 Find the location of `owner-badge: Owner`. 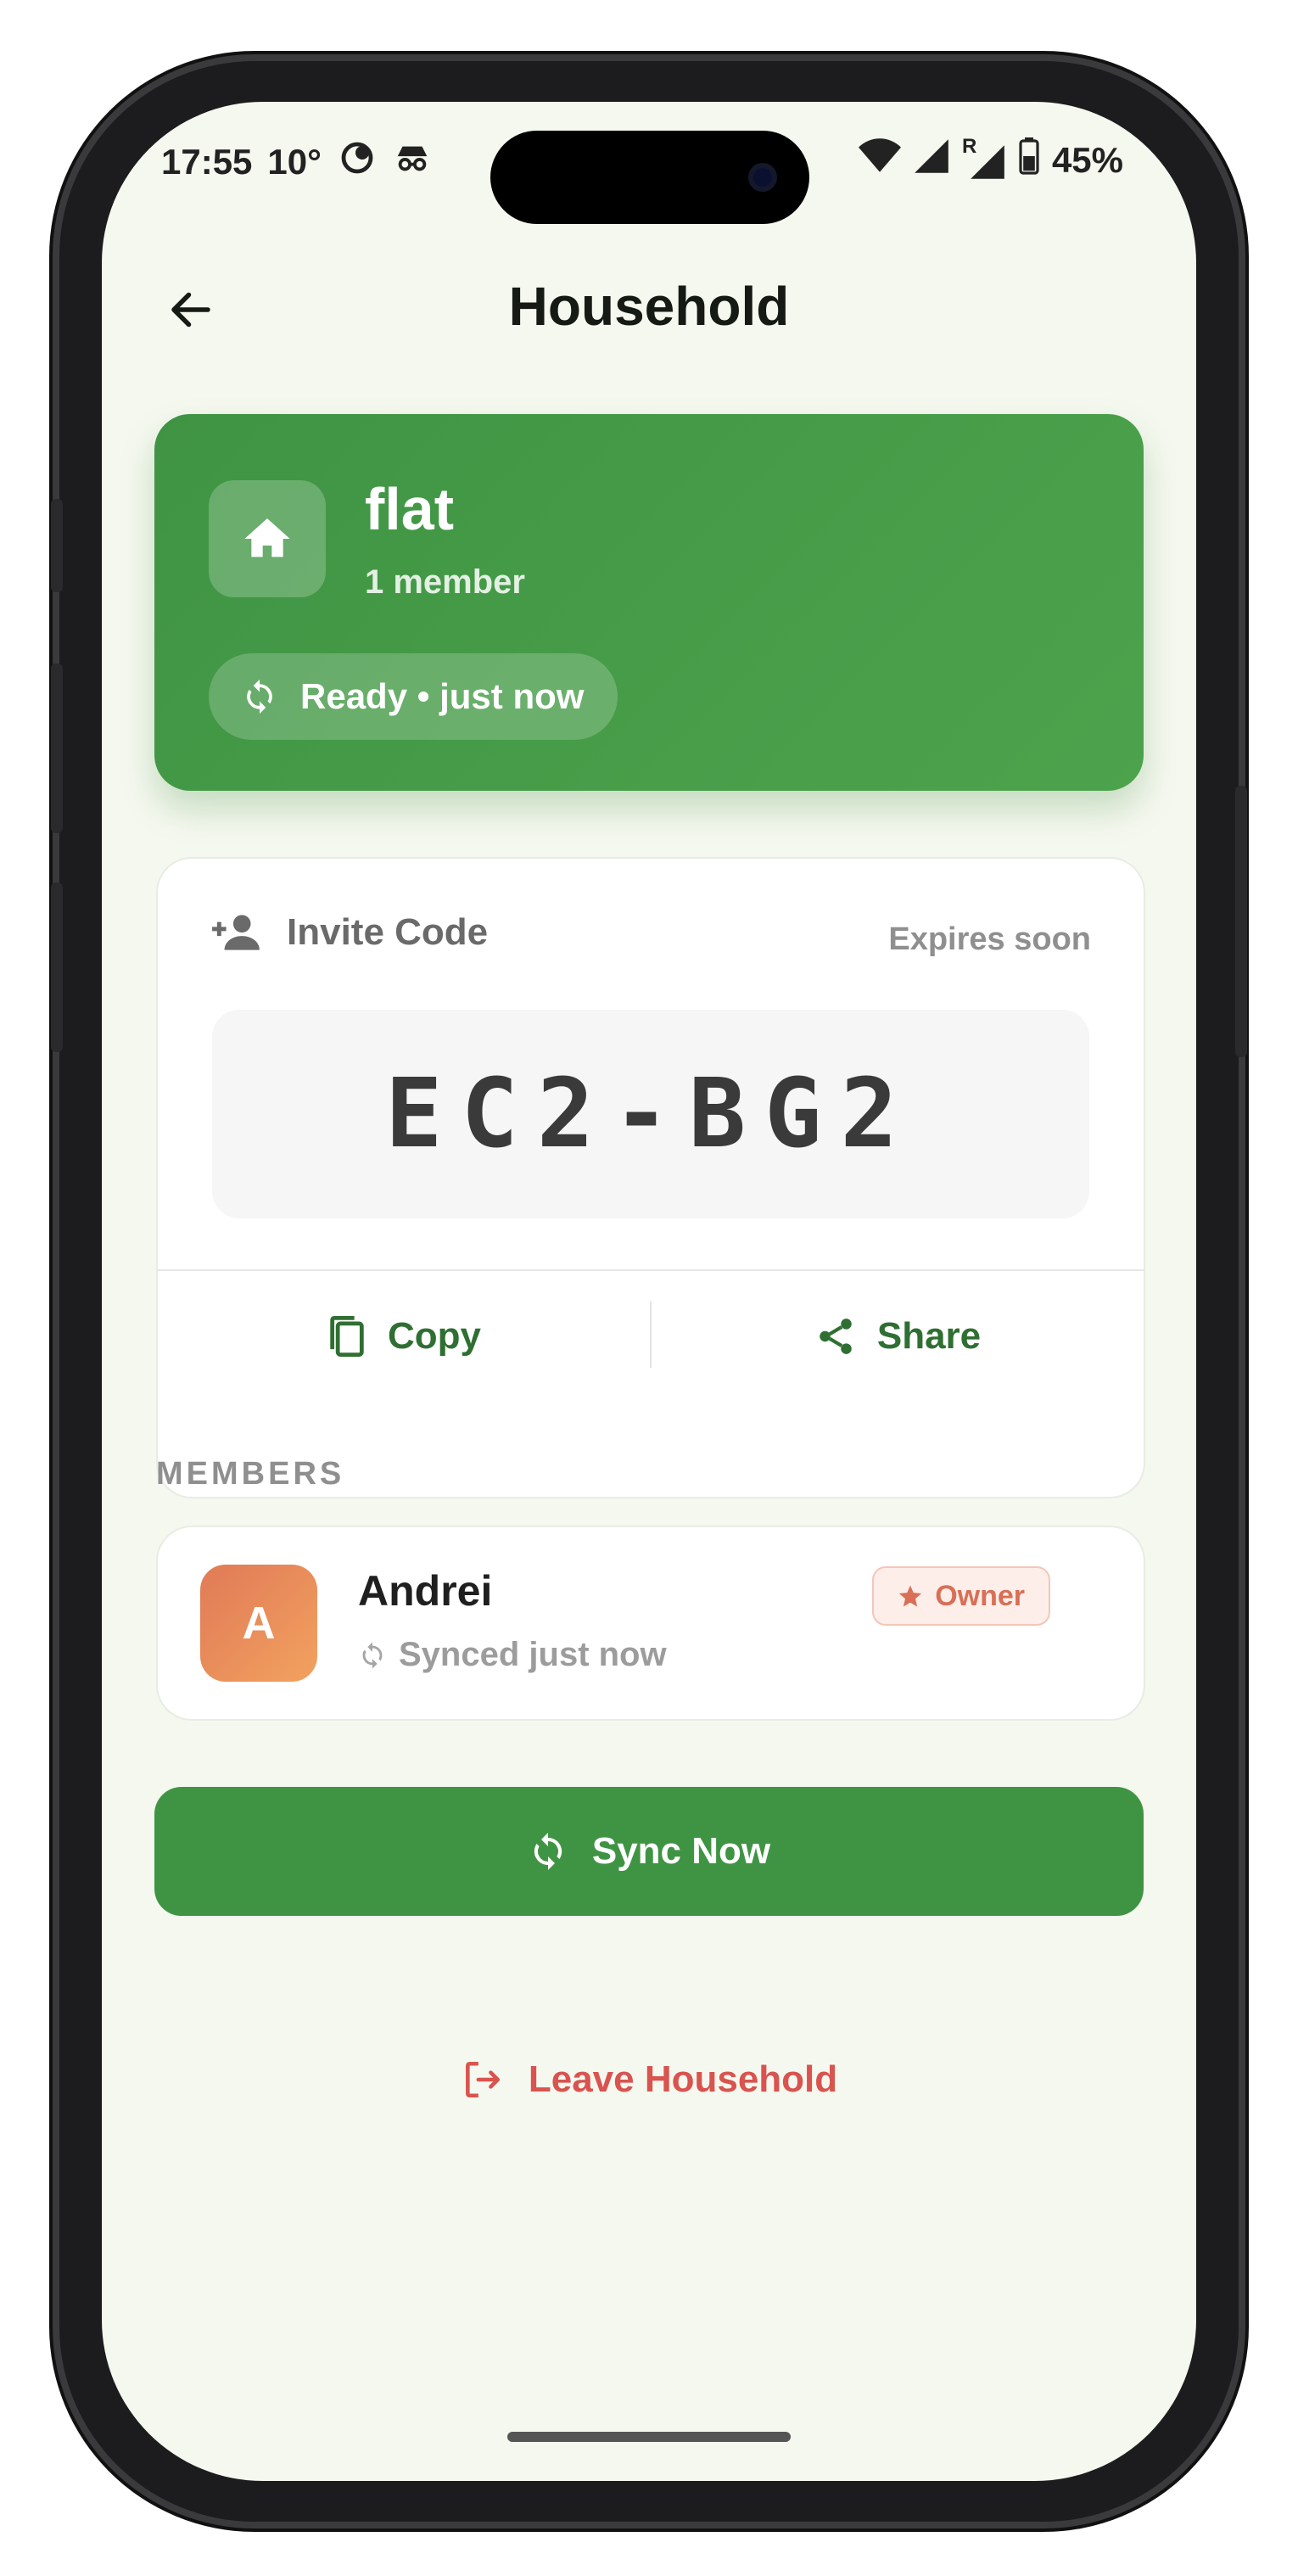

owner-badge: Owner is located at coordinates (961, 1596).